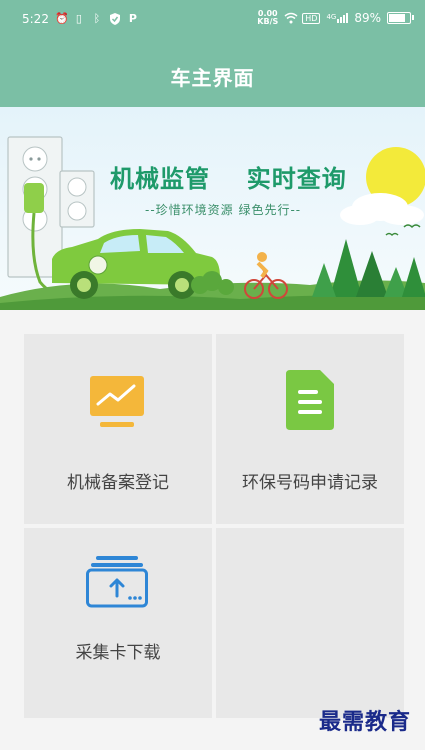  What do you see at coordinates (367, 18) in the screenshot?
I see `battery-percent: 89%` at bounding box center [367, 18].